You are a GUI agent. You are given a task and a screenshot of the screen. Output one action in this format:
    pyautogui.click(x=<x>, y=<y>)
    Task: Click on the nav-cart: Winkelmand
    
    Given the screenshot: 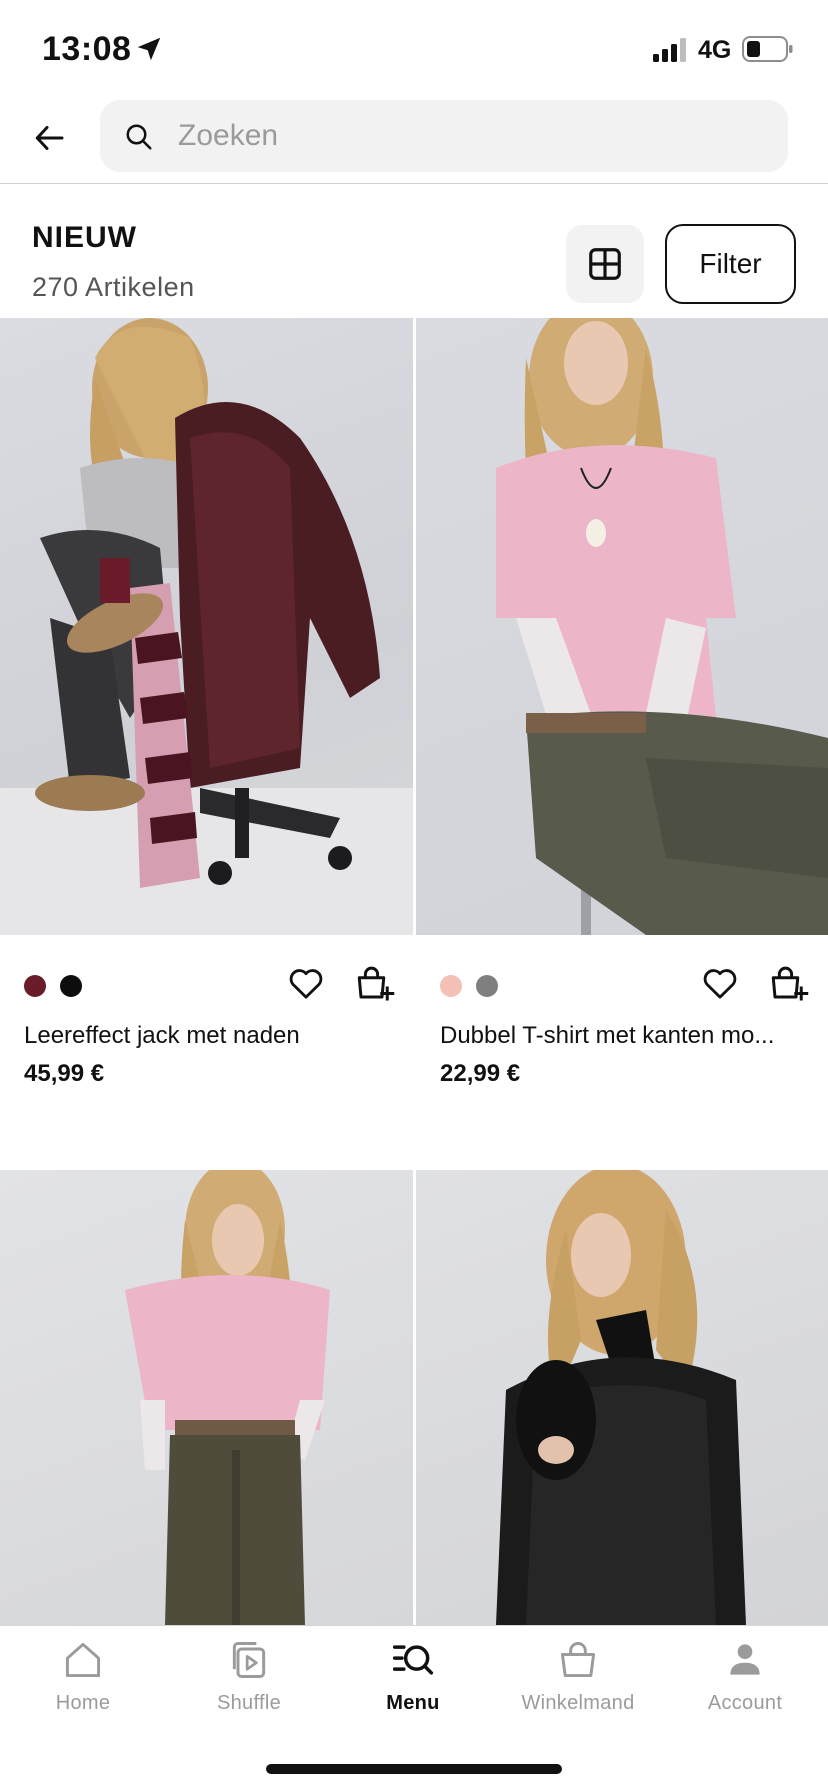 What is the action you would take?
    pyautogui.click(x=578, y=1681)
    